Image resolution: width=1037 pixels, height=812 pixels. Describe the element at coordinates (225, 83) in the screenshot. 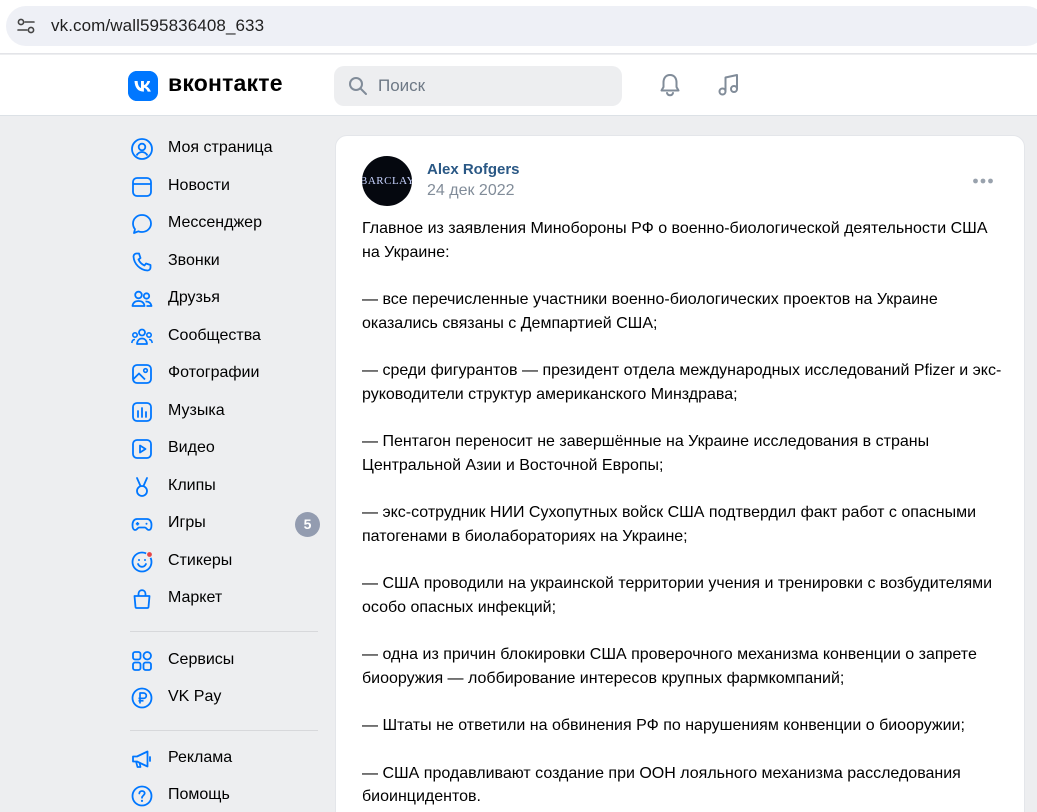

I see `vk-wordmark: вконтакте` at that location.